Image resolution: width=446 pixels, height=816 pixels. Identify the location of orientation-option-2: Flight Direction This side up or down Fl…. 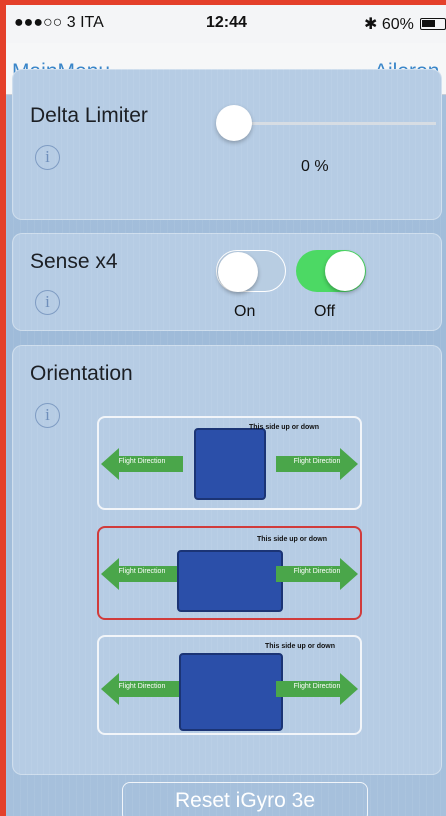
(229, 573).